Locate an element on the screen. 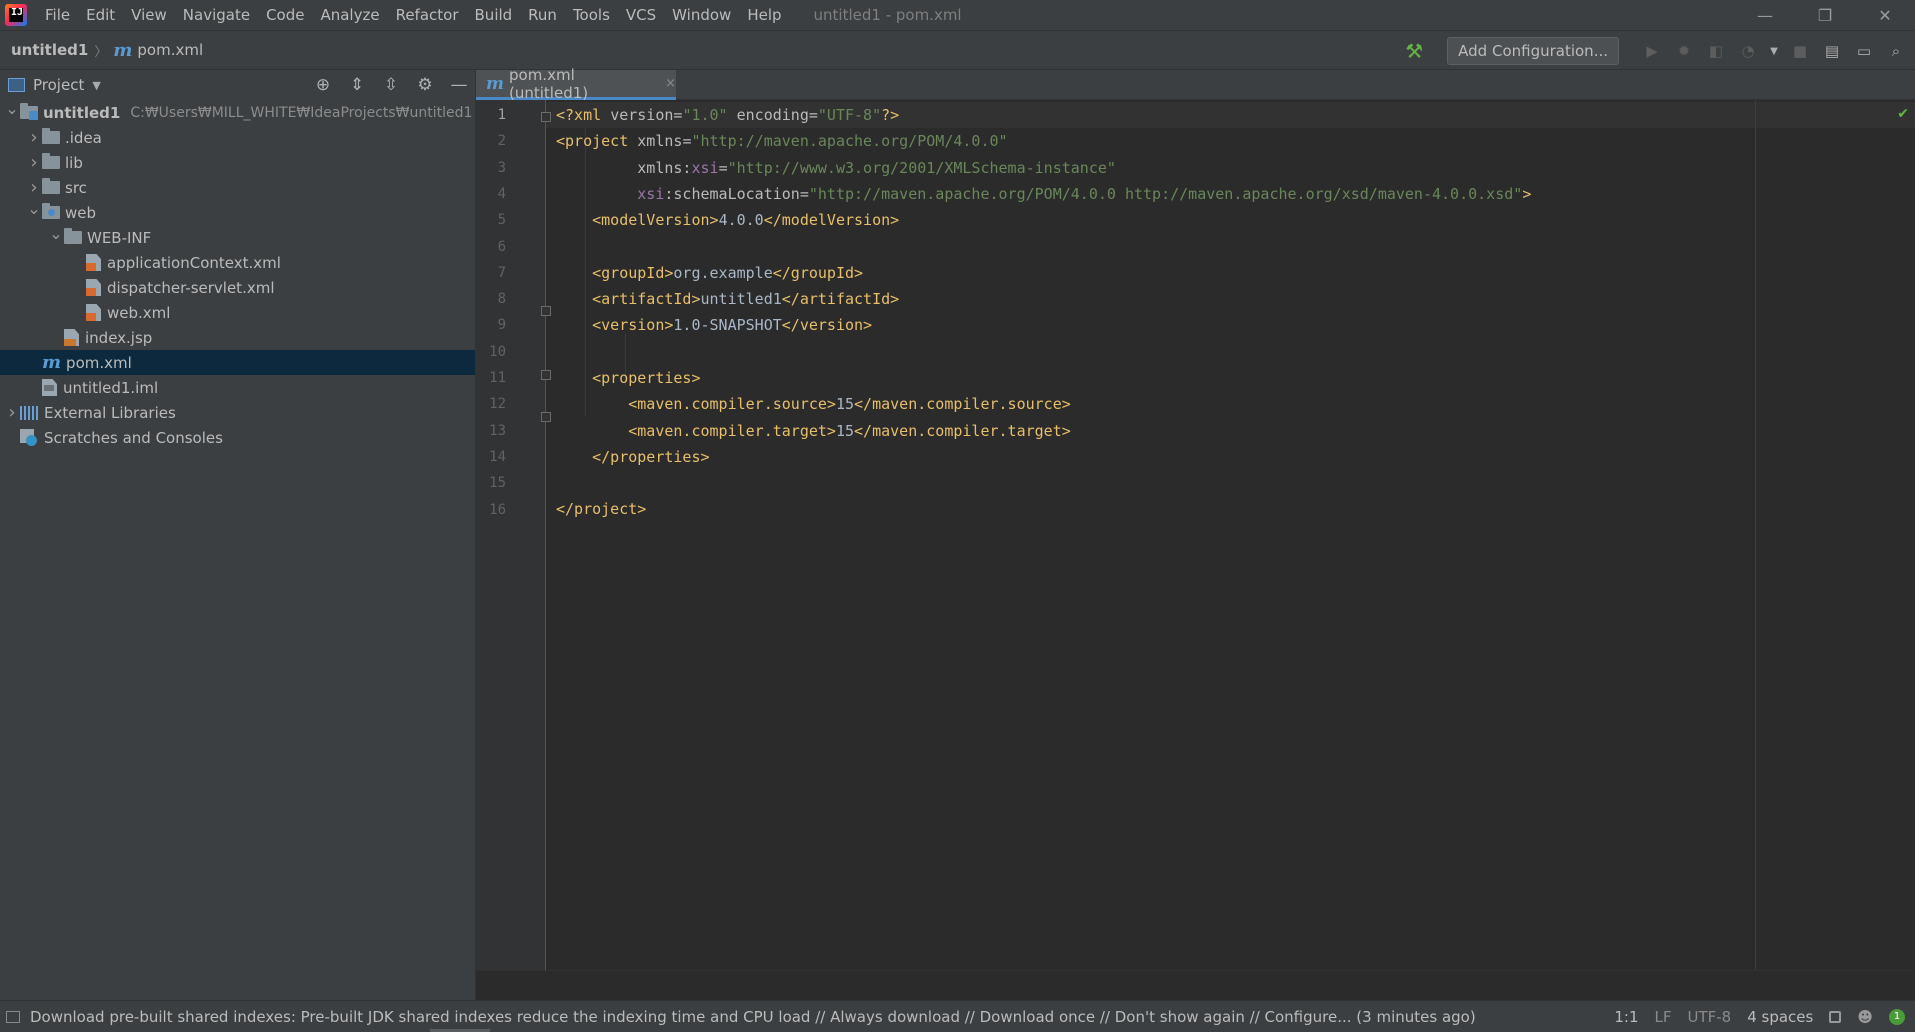  web-folder-icon is located at coordinates (51, 211).